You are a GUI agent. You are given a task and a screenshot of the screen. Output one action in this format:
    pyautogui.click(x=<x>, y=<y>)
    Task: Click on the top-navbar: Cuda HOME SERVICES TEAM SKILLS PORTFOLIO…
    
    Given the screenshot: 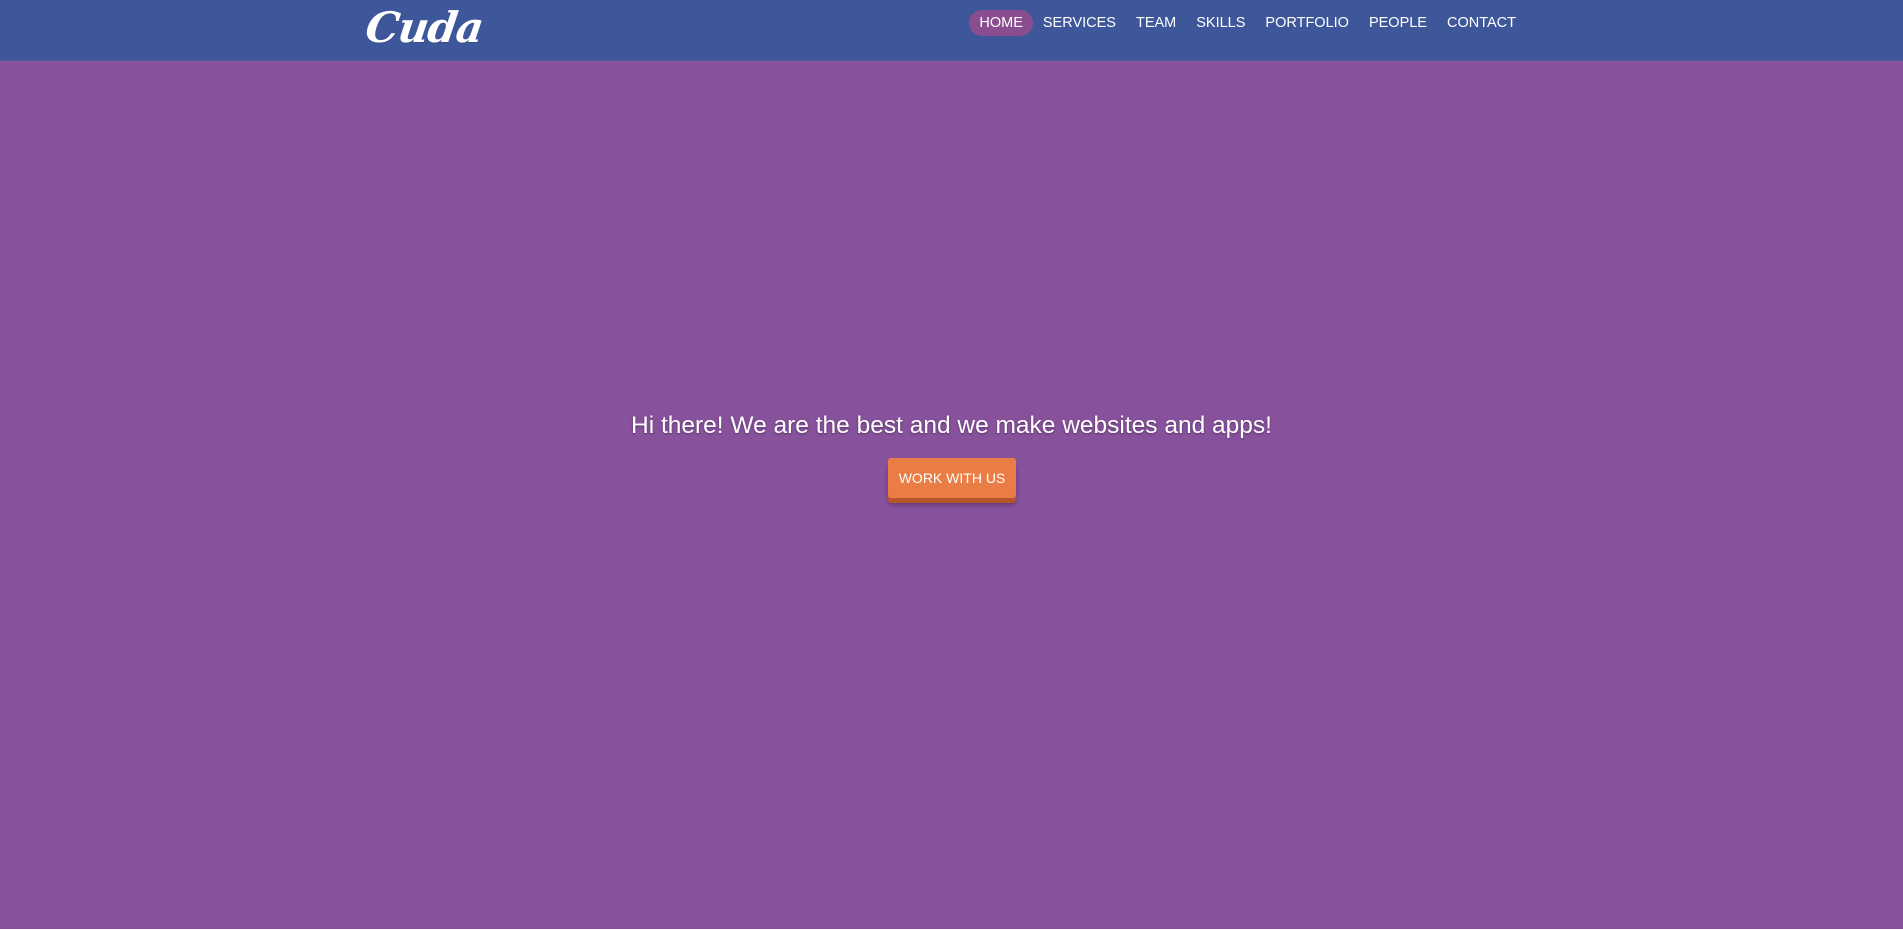 What is the action you would take?
    pyautogui.click(x=951, y=30)
    